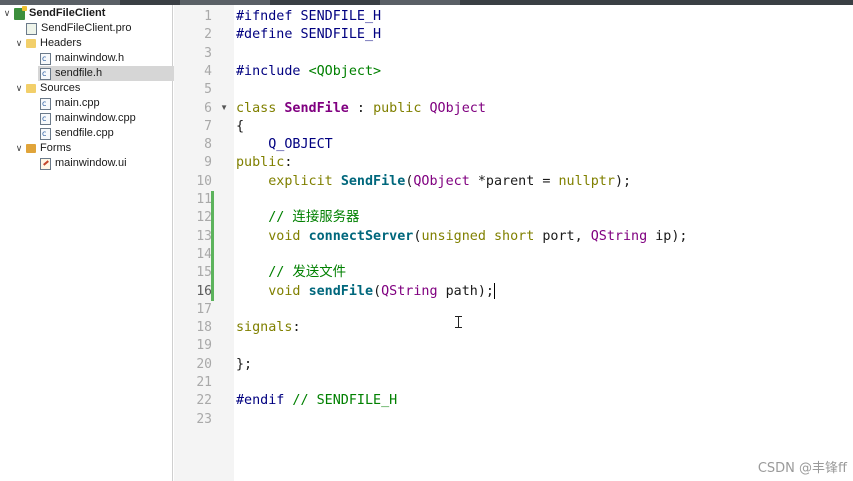  Describe the element at coordinates (204, 254) in the screenshot. I see `line-number: 14` at that location.